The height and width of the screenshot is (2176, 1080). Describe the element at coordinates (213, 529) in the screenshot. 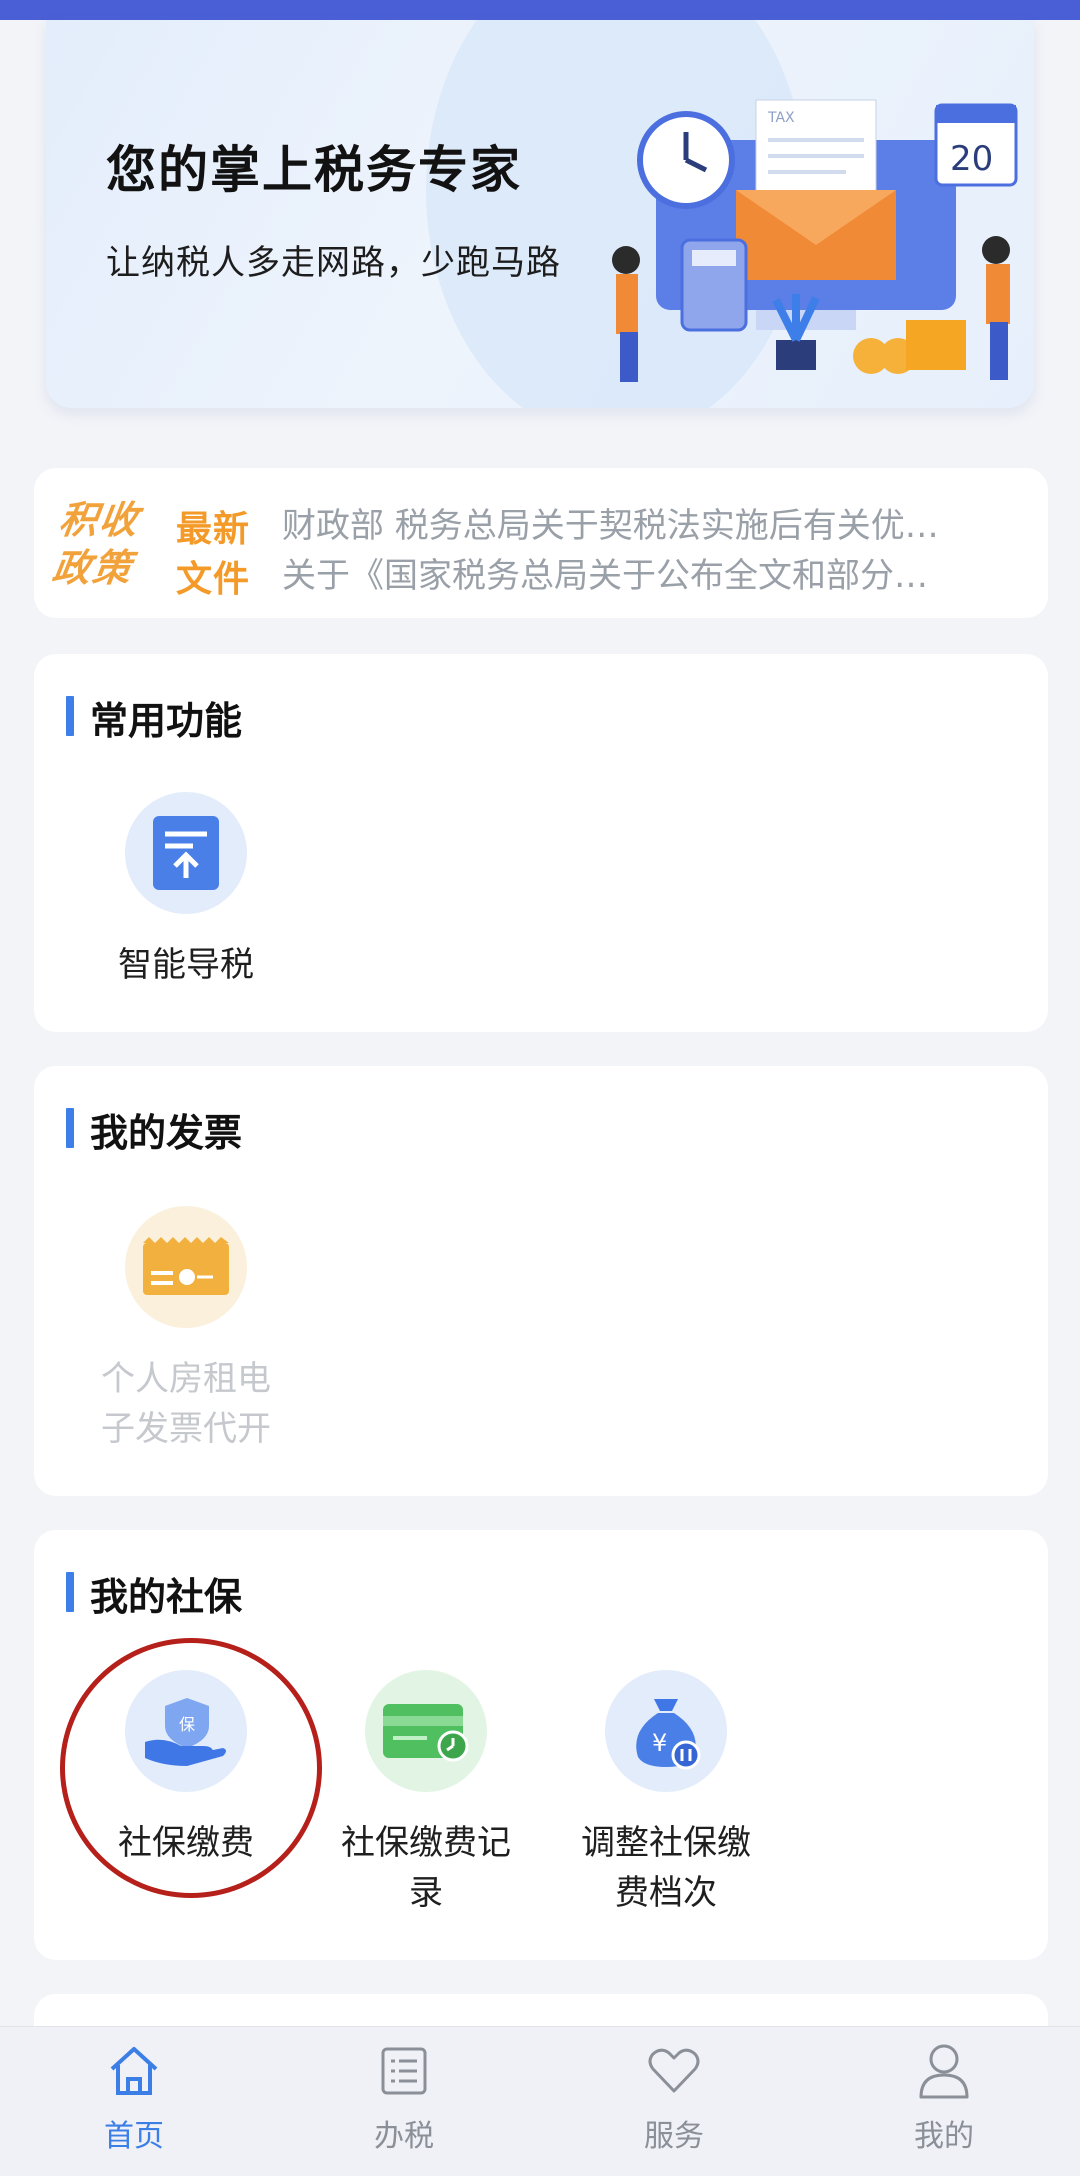

I see `news-tag-latest: 最新` at that location.